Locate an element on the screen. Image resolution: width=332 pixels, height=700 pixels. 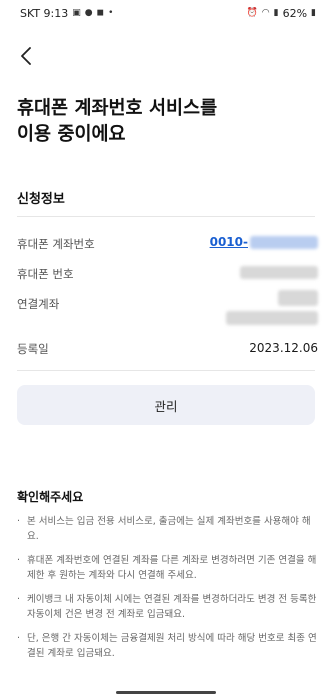
battery-level: 62% is located at coordinates (295, 13).